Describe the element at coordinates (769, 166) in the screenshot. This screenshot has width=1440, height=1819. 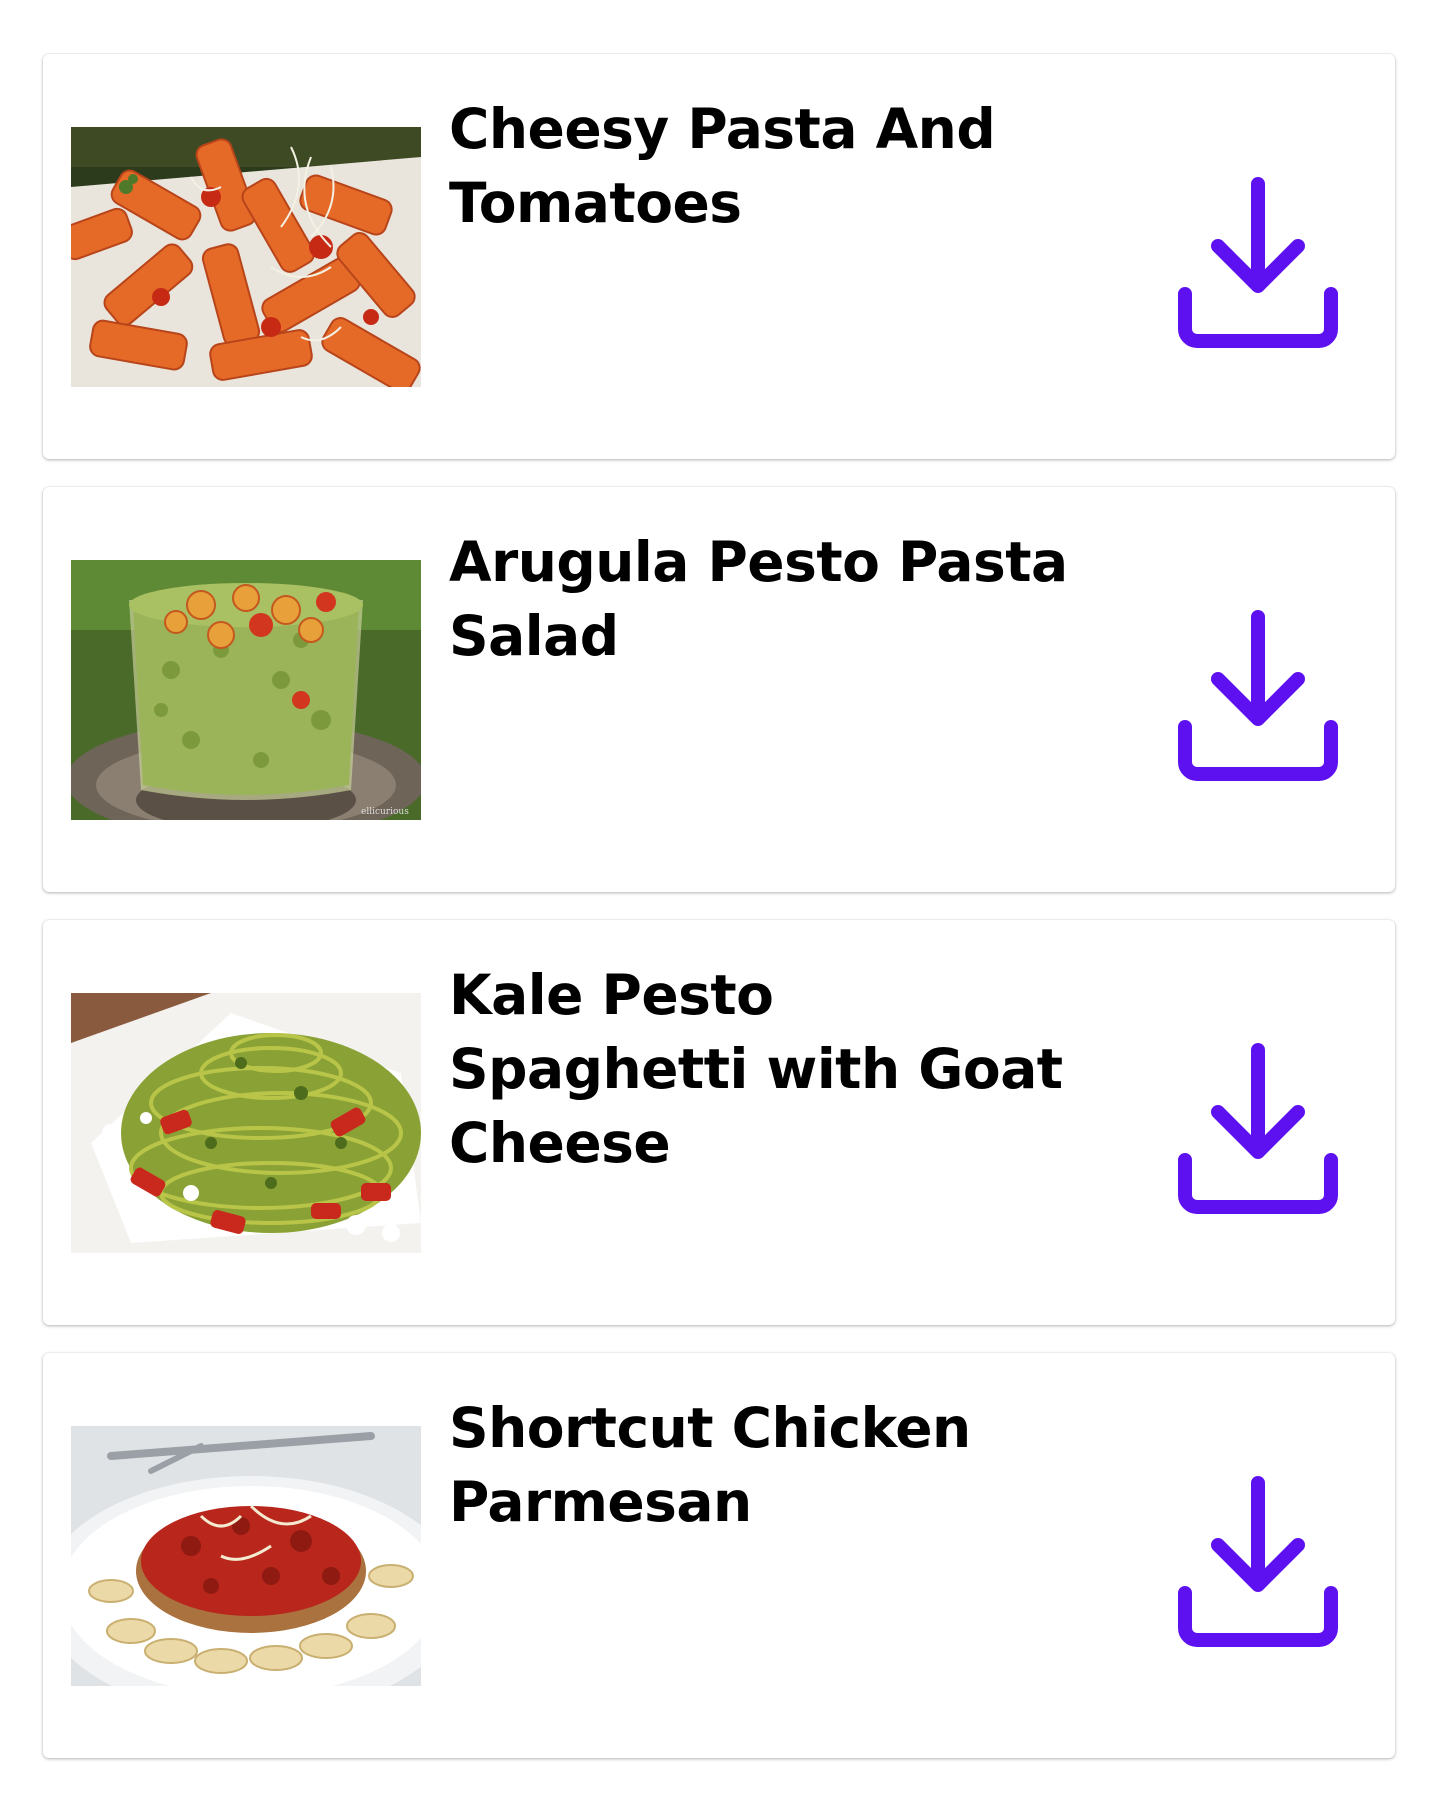
I see `recipe-title: Cheesy Pasta And Tomatoes` at that location.